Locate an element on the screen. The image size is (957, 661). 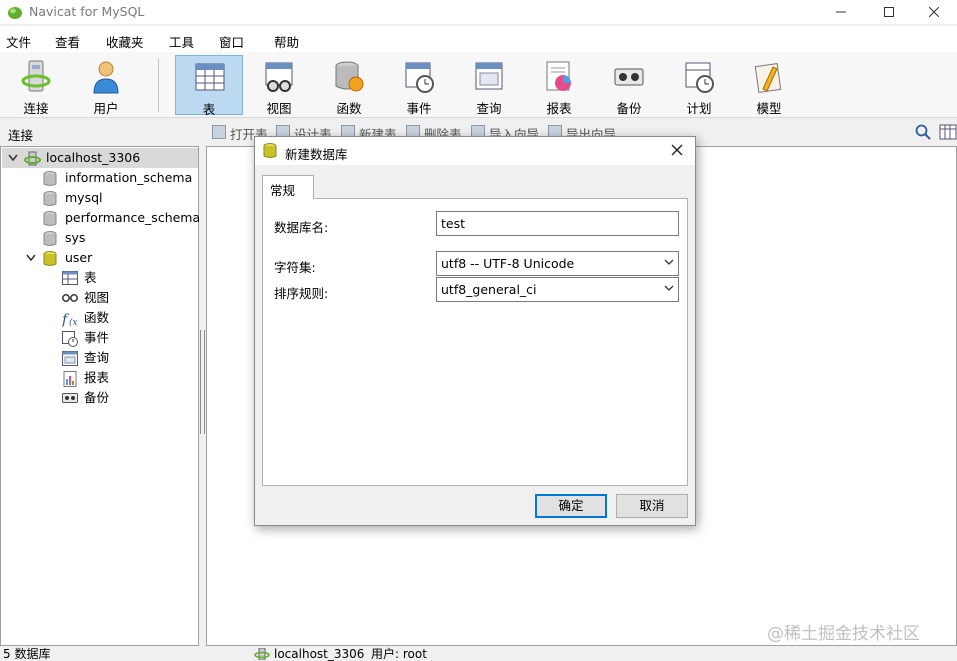
charset-label: 字符集: is located at coordinates (295, 267).